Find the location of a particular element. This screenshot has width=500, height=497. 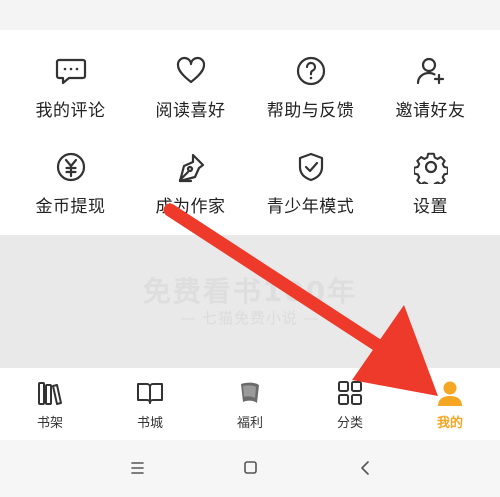

menu-item-teen-mode: 青少年模式 is located at coordinates (310, 195).